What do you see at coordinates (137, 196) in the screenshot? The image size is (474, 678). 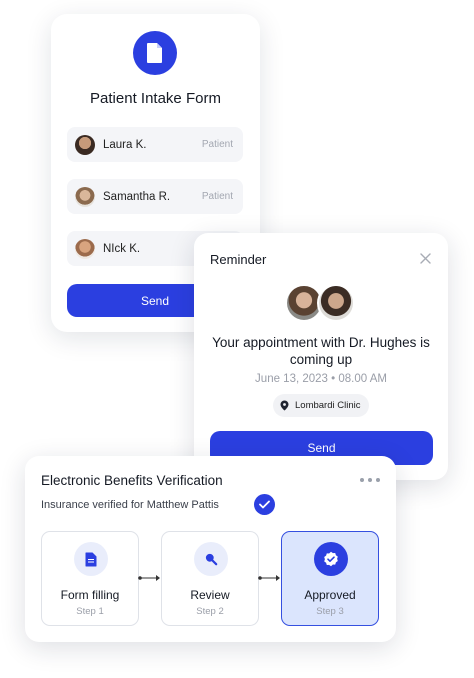 I see `patient-name: Samantha R.` at bounding box center [137, 196].